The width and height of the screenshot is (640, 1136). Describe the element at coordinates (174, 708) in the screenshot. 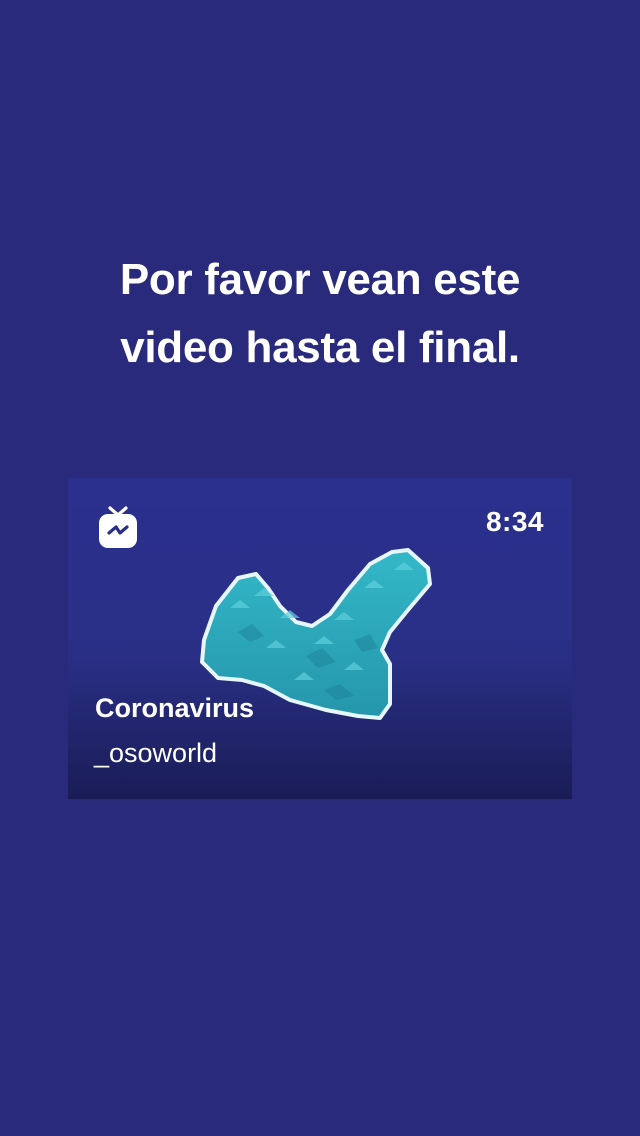

I see `video-title: Coronavirus` at that location.